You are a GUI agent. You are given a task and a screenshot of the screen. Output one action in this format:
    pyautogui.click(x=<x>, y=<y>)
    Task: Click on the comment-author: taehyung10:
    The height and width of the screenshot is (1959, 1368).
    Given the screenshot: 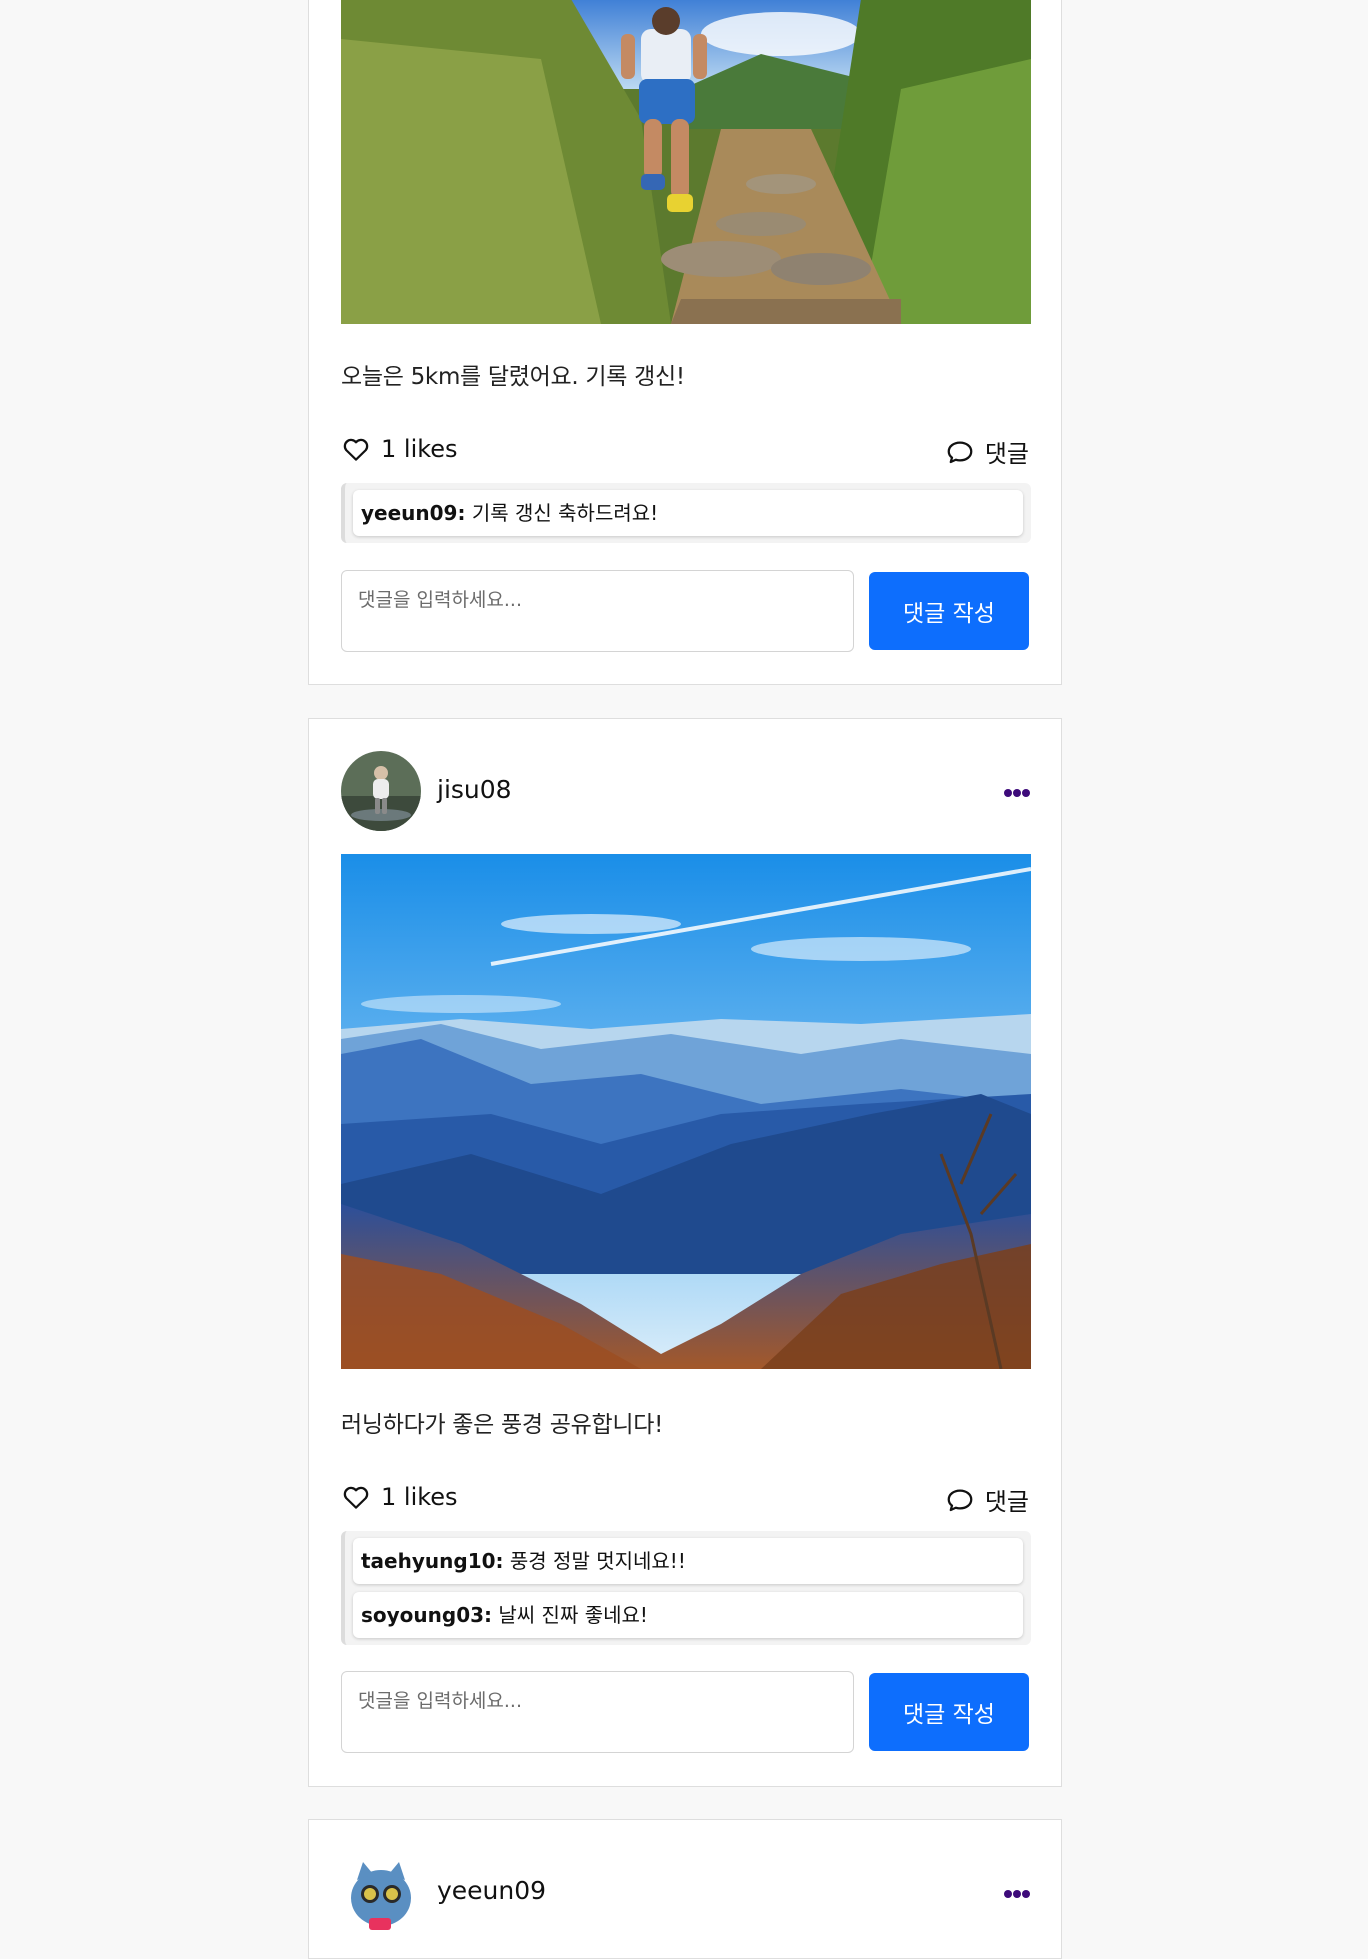 What is the action you would take?
    pyautogui.click(x=432, y=1561)
    